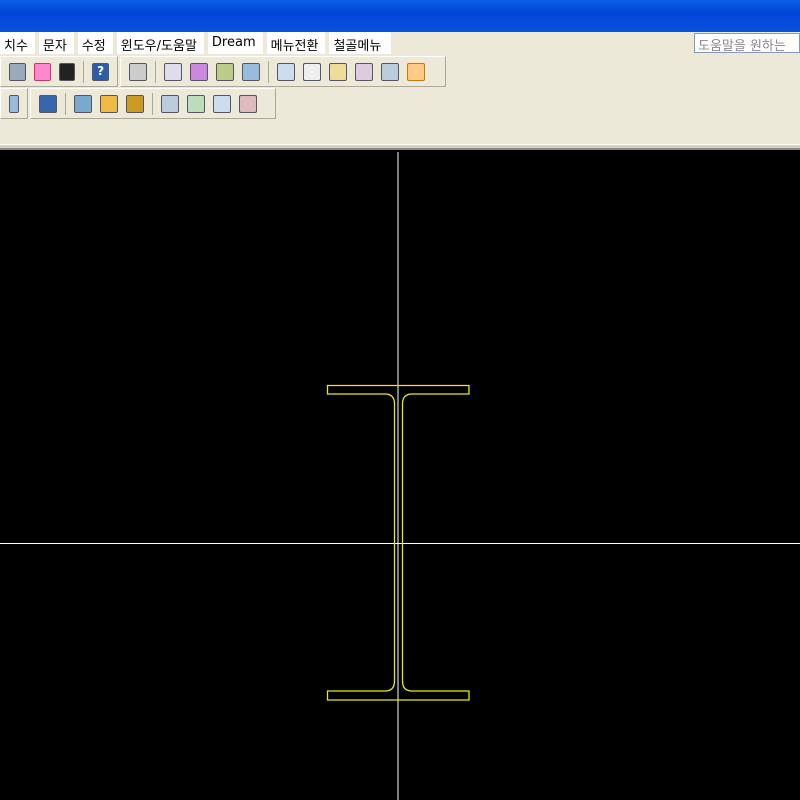  What do you see at coordinates (173, 71) in the screenshot?
I see `paste-icon` at bounding box center [173, 71].